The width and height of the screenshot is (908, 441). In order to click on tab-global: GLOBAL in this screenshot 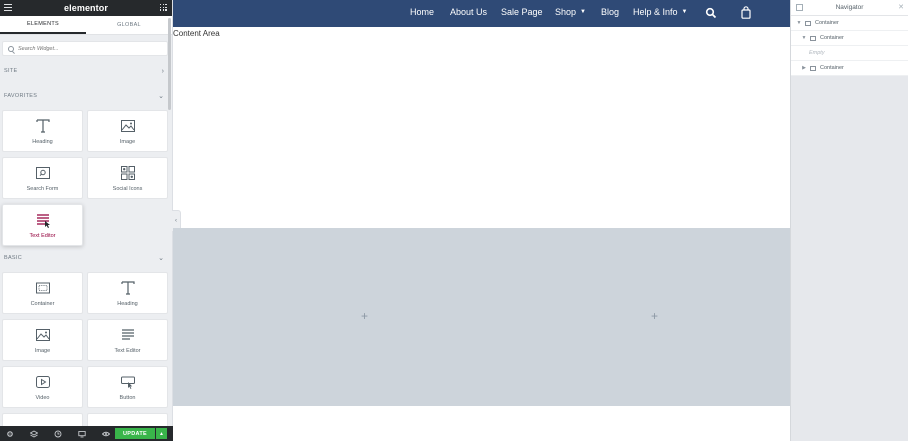, I will do `click(129, 25)`.